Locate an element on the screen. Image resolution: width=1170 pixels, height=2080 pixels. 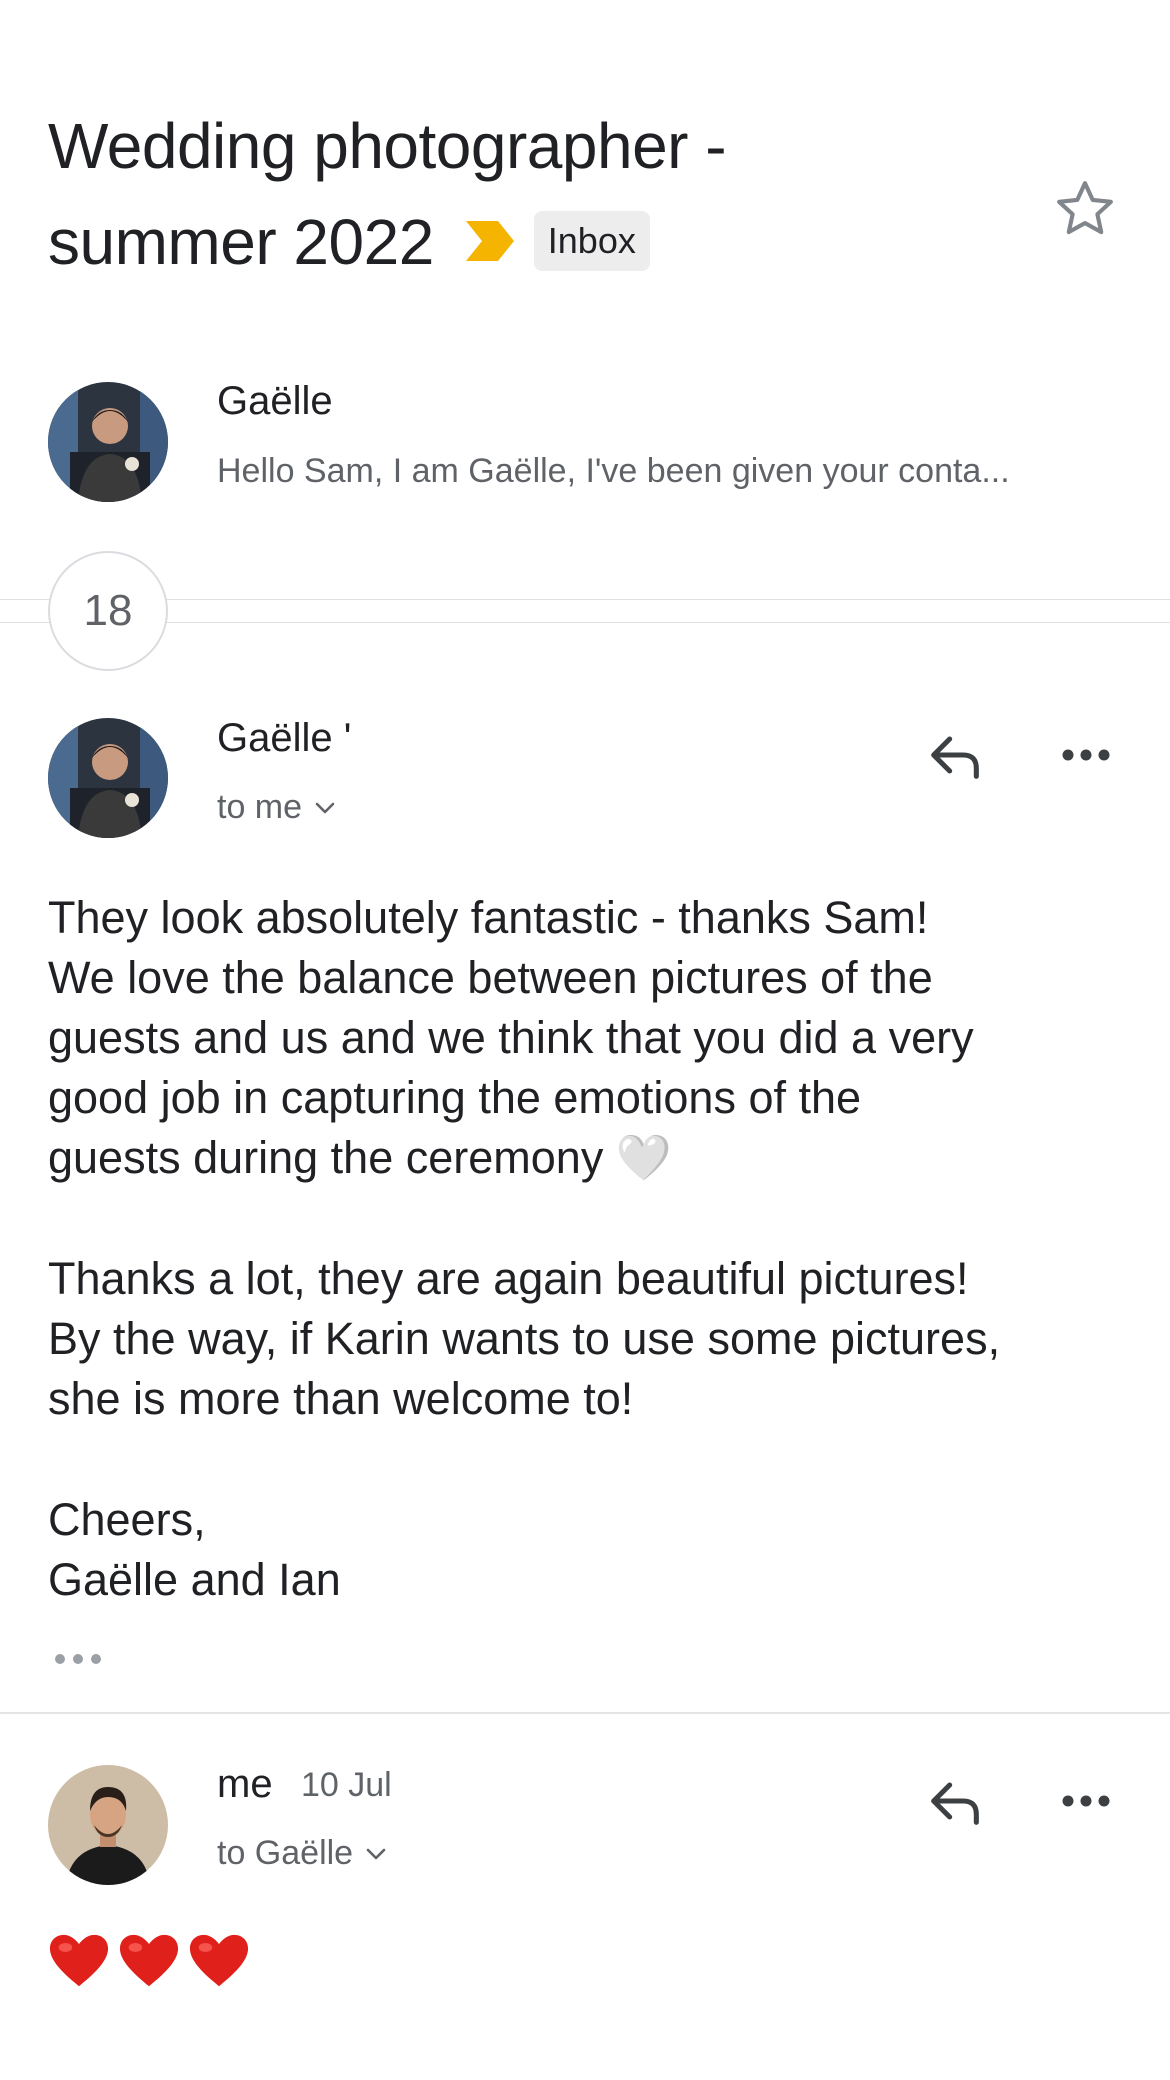
recipient-label: to Gaëlle is located at coordinates (285, 1853).